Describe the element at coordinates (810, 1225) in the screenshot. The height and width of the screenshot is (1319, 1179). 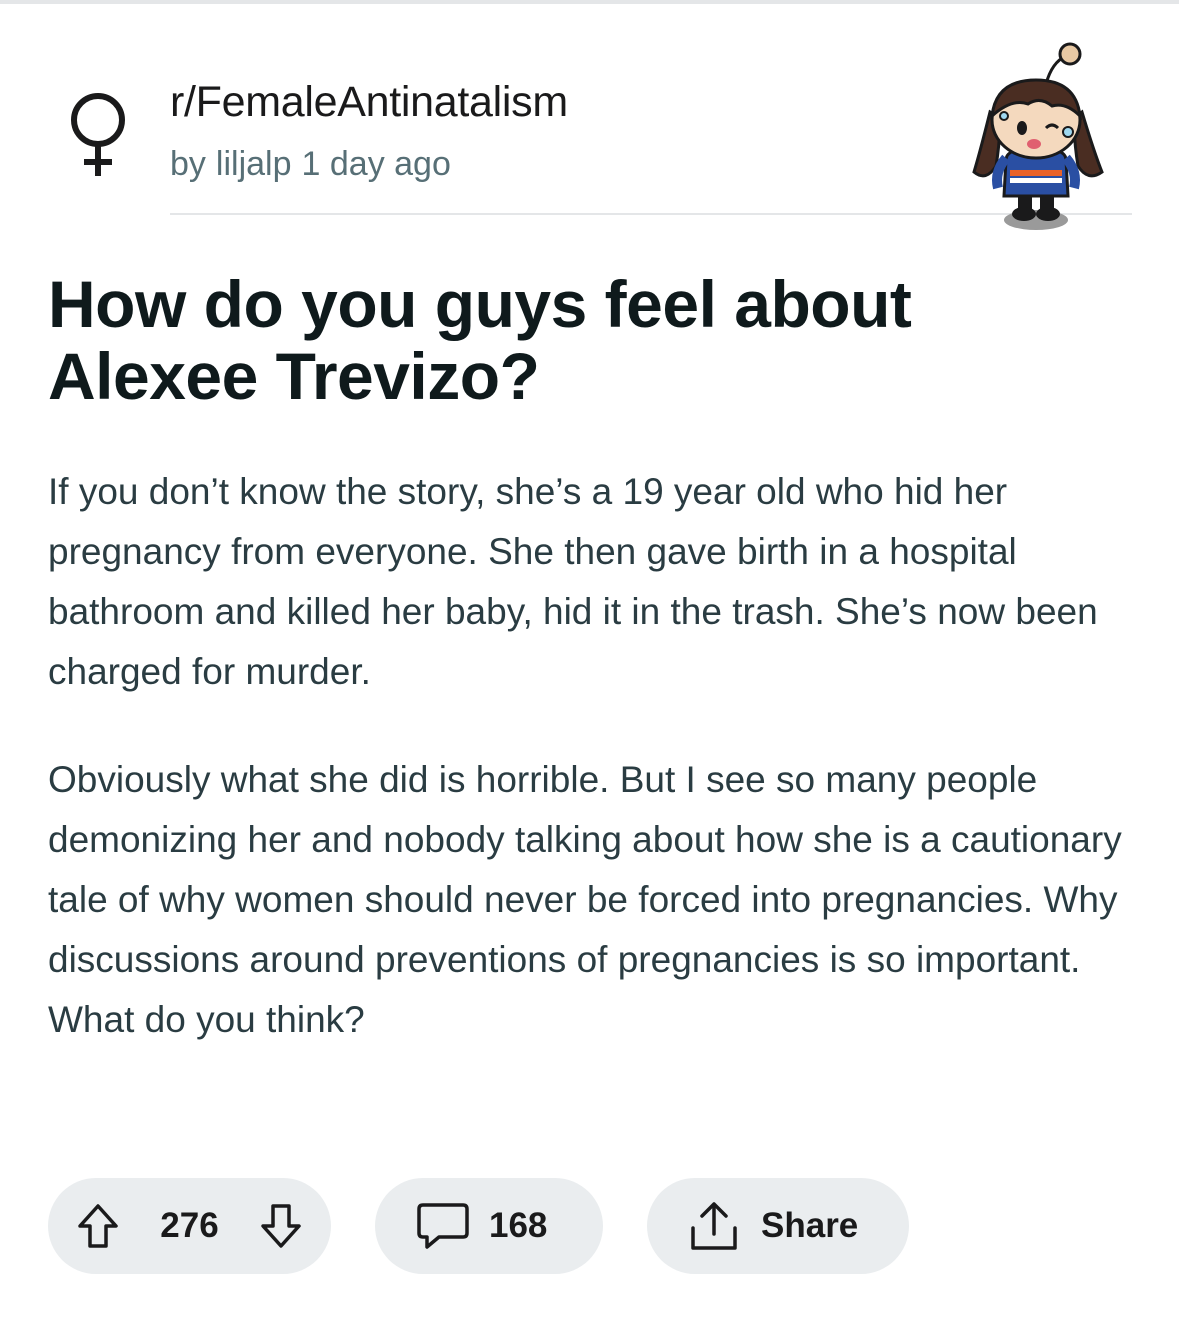
I see `share-label: Share` at that location.